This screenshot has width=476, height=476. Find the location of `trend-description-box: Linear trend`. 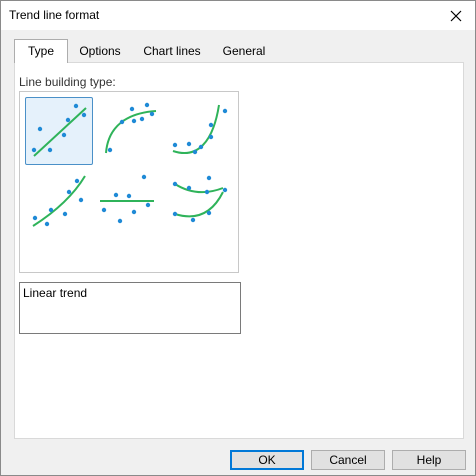

trend-description-box: Linear trend is located at coordinates (130, 308).